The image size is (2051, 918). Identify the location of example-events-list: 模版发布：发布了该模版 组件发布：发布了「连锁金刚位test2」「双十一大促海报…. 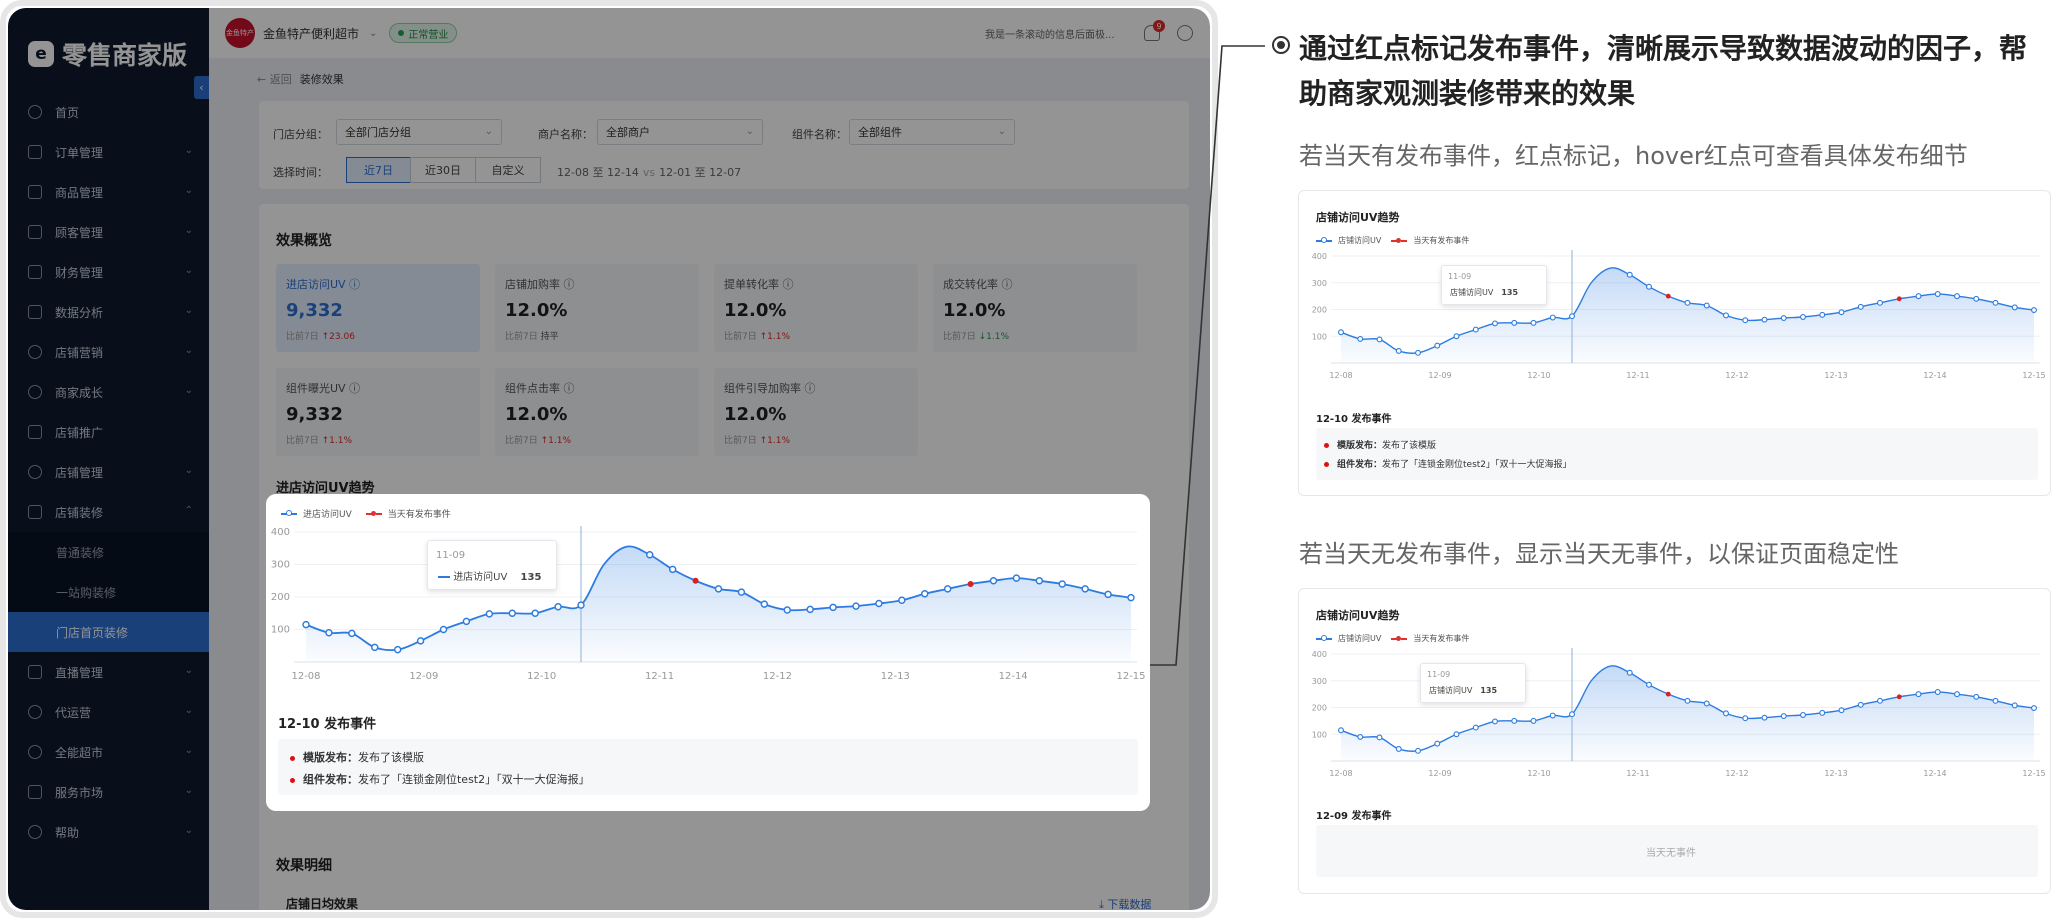
(1677, 454).